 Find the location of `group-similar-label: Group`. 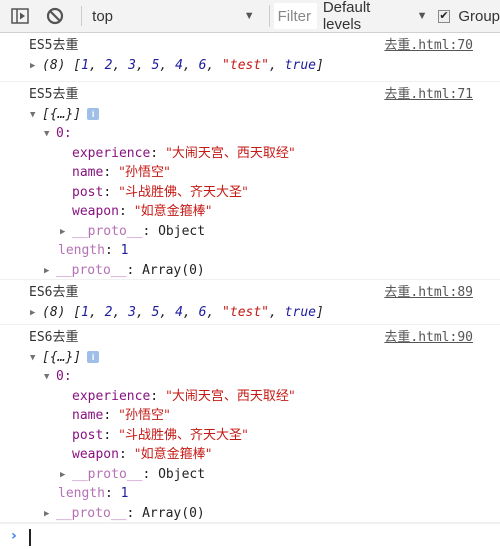

group-similar-label: Group is located at coordinates (479, 16).